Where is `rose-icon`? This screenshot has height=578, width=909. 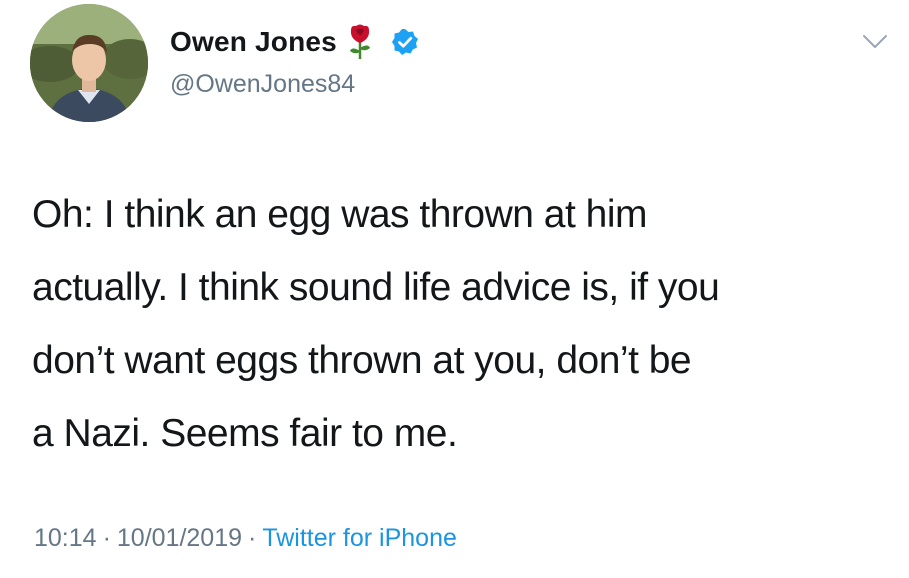 rose-icon is located at coordinates (360, 42).